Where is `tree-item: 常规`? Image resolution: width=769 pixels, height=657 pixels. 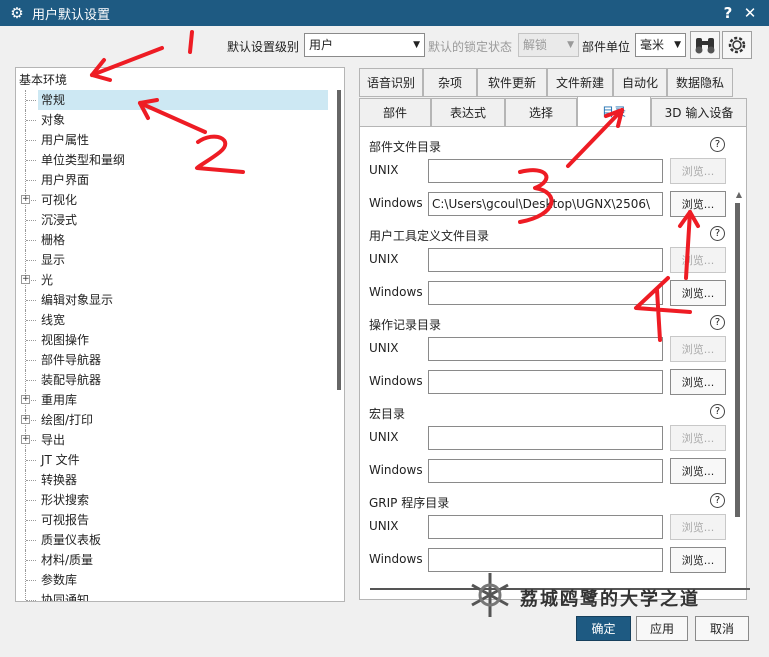
tree-item: 常规 is located at coordinates (172, 100).